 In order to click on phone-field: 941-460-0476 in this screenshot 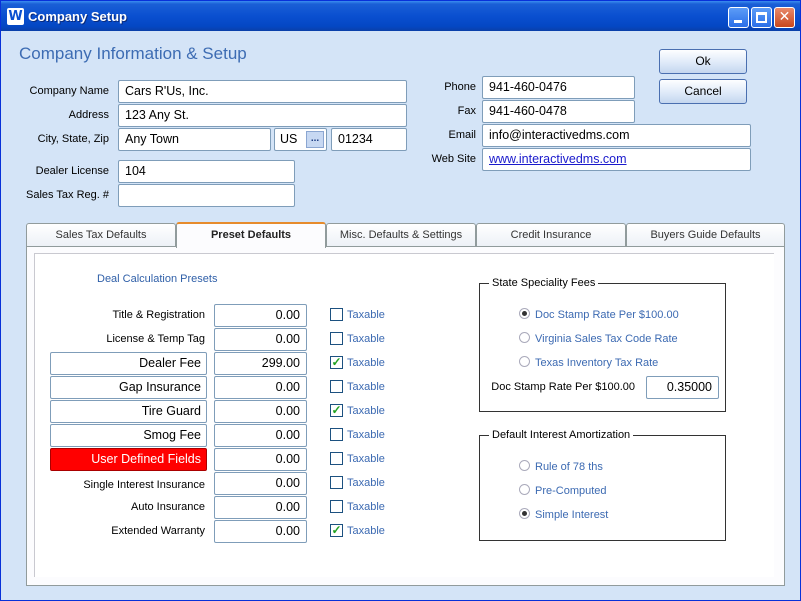, I will do `click(558, 87)`.